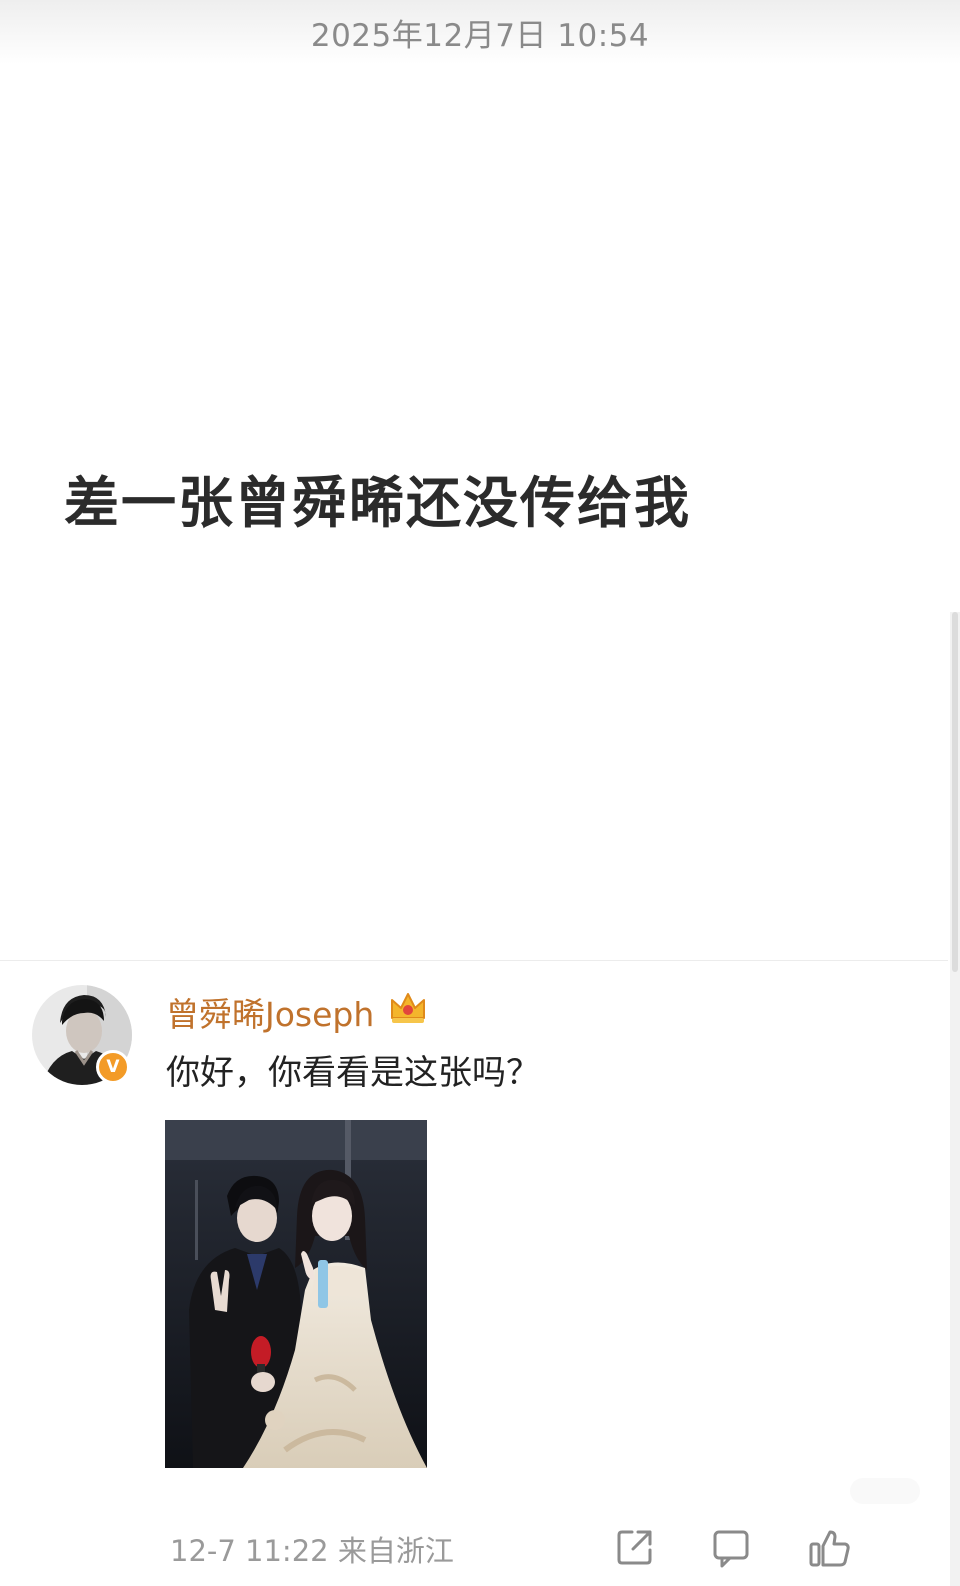 The width and height of the screenshot is (960, 1586). I want to click on watermark, so click(885, 1491).